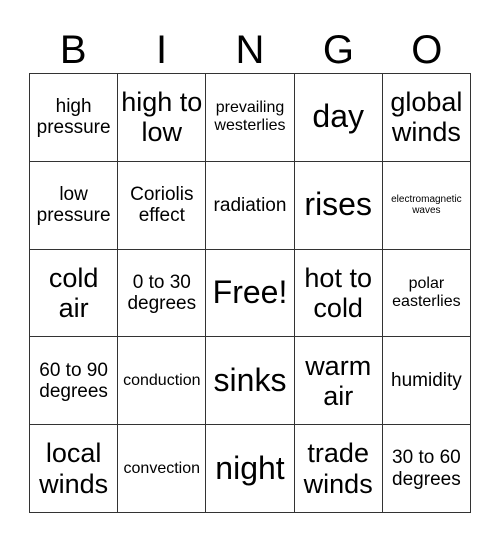 This screenshot has width=500, height=544. I want to click on bingo-cell: sinks, so click(250, 381).